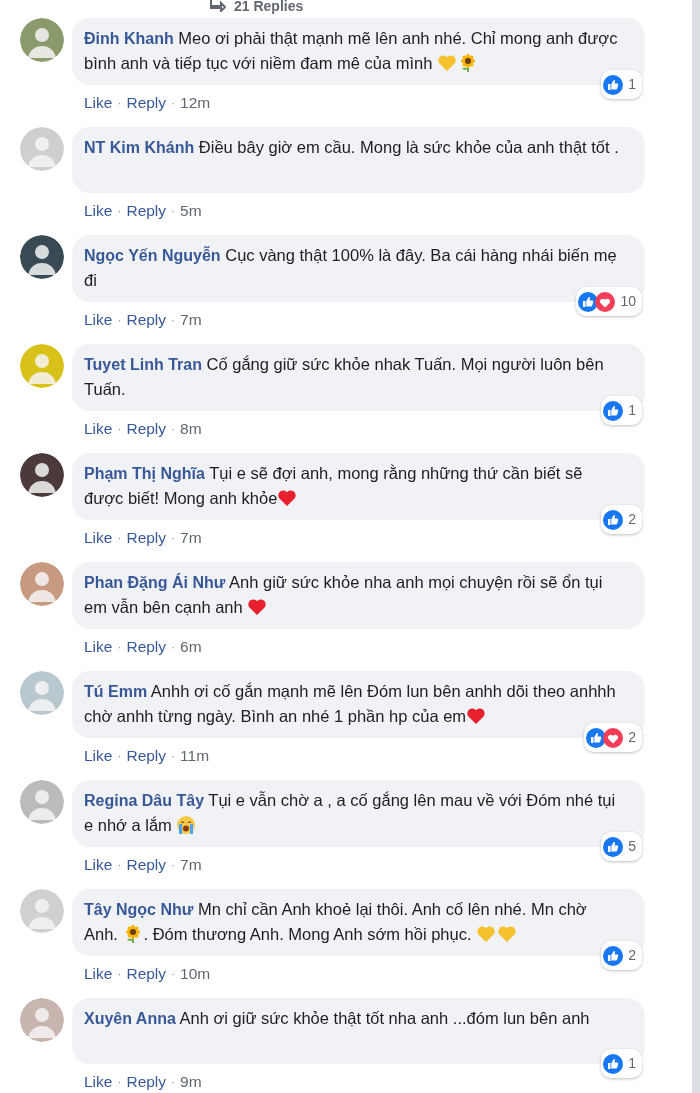  I want to click on reaction-count: 5, so click(632, 846).